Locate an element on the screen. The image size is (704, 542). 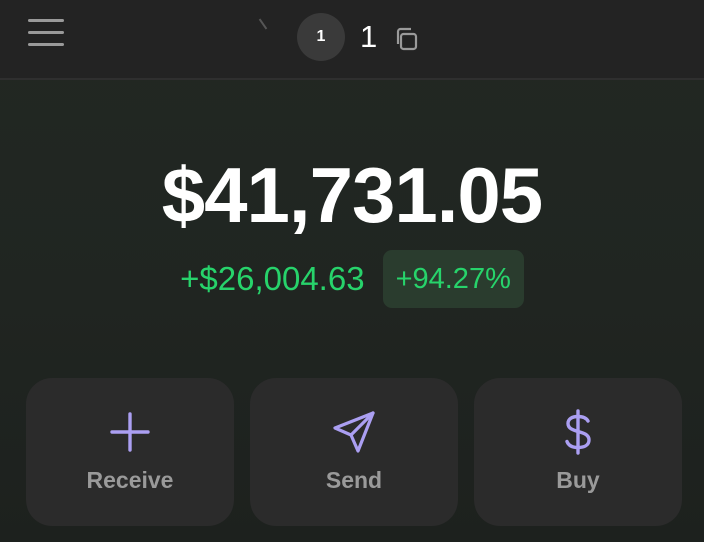
plus-icon is located at coordinates (130, 432).